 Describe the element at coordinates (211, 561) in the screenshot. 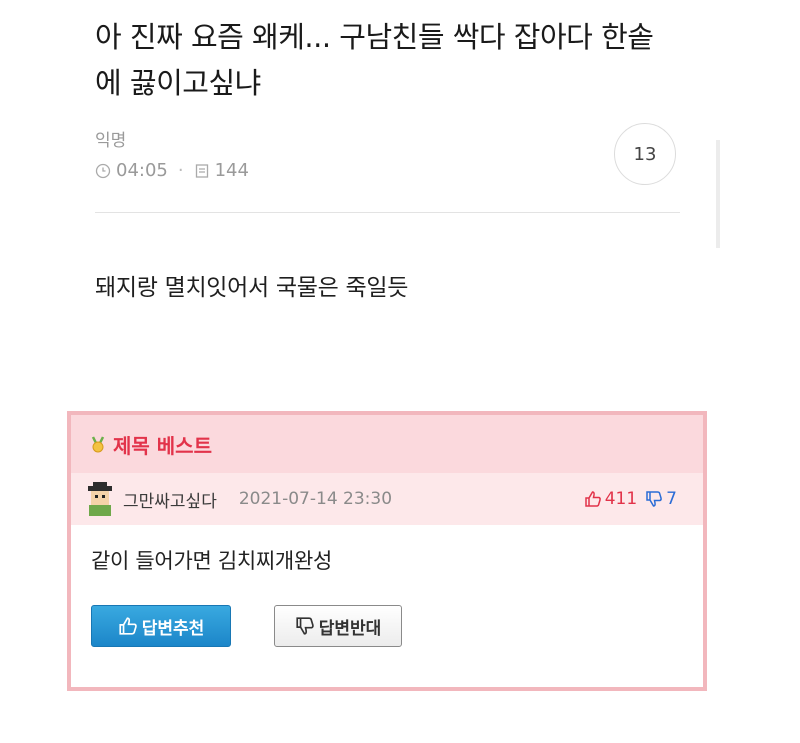

I see `best-answer-content: 같이 들어가면 김치찌개완성` at that location.